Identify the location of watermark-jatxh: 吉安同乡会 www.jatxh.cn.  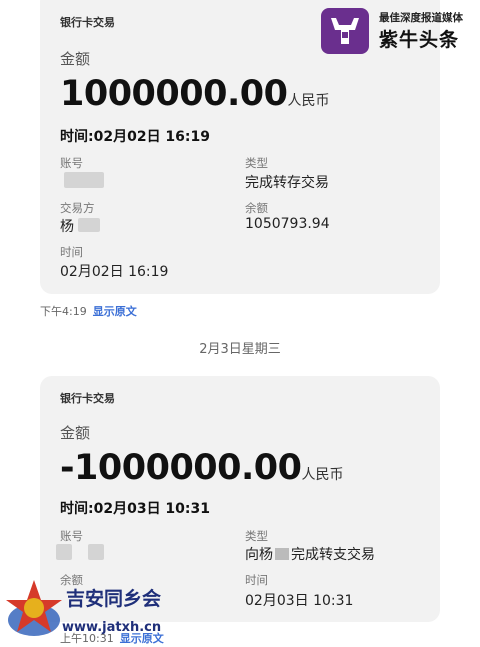
(90, 611).